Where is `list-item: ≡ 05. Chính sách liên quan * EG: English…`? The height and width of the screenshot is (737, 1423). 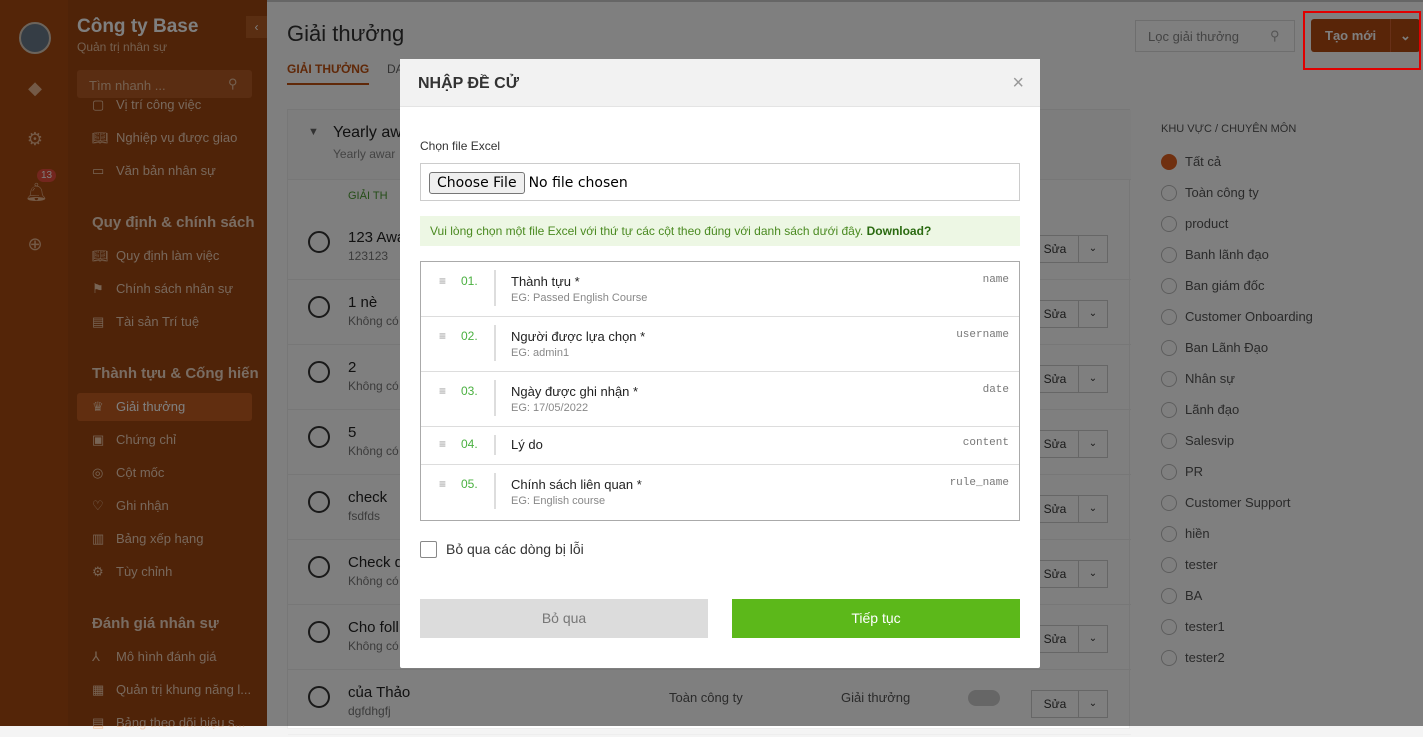 list-item: ≡ 05. Chính sách liên quan * EG: English… is located at coordinates (720, 492).